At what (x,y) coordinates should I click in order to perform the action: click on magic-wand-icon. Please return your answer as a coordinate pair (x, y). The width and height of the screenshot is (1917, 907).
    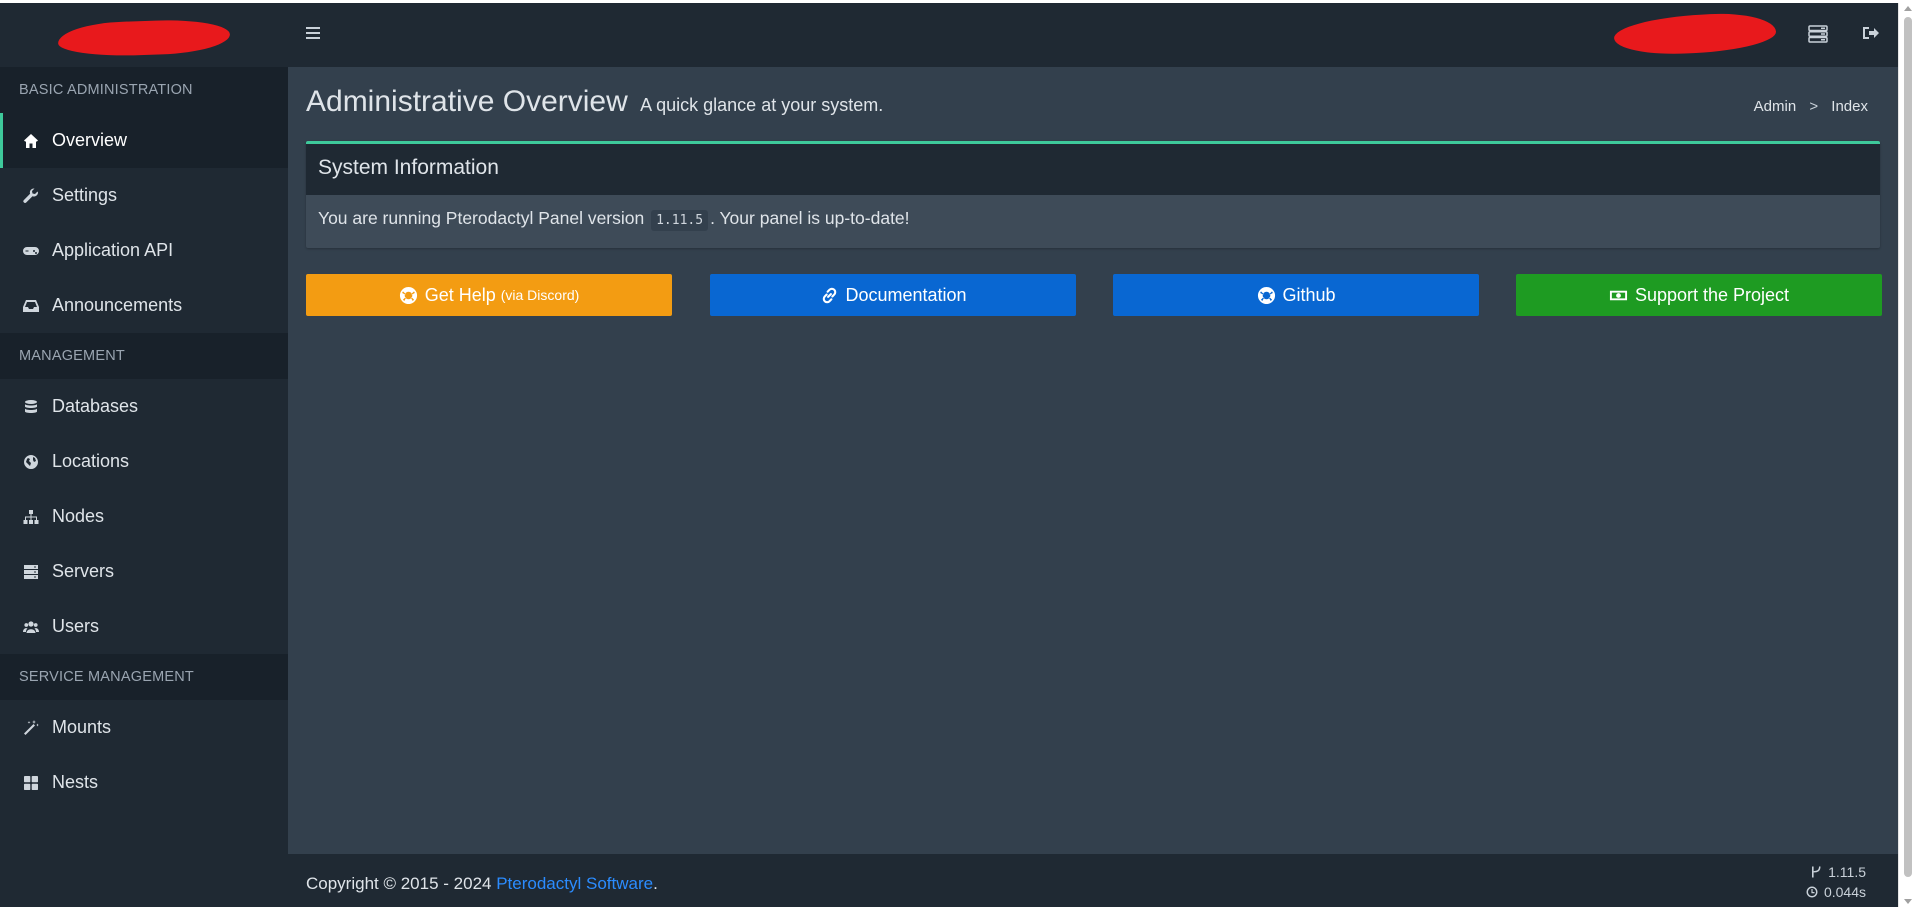
    Looking at the image, I should click on (31, 728).